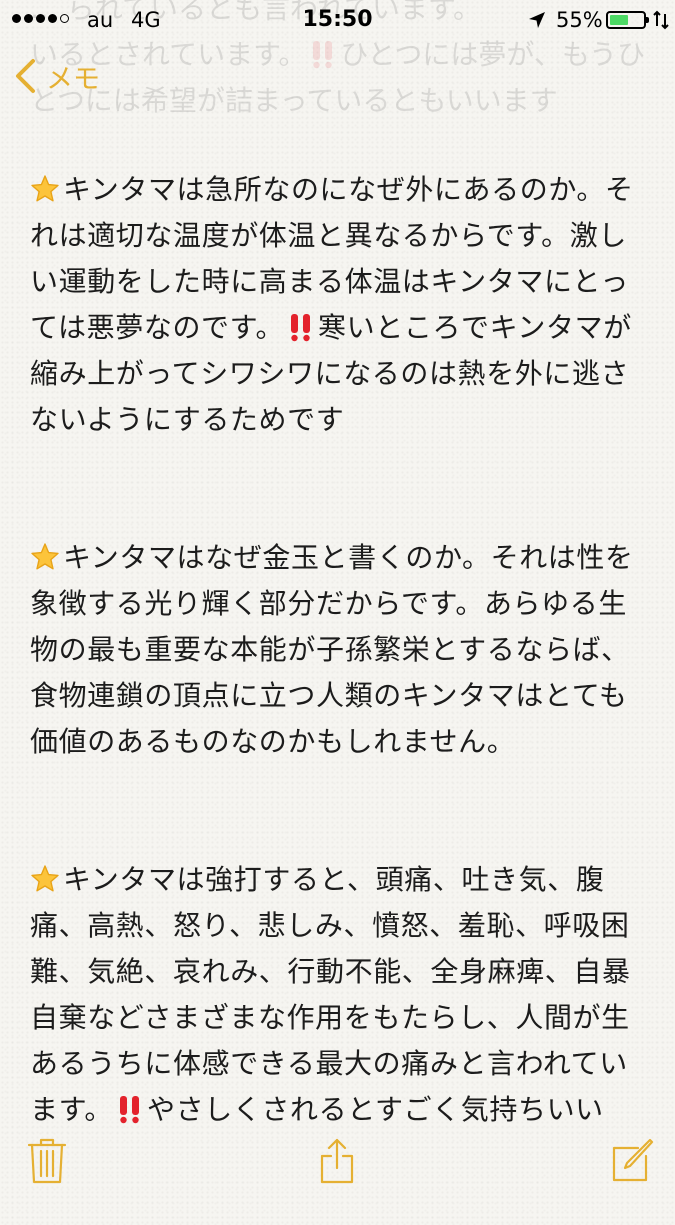 This screenshot has height=1225, width=675. Describe the element at coordinates (579, 20) in the screenshot. I see `battery-percentage: 55%` at that location.